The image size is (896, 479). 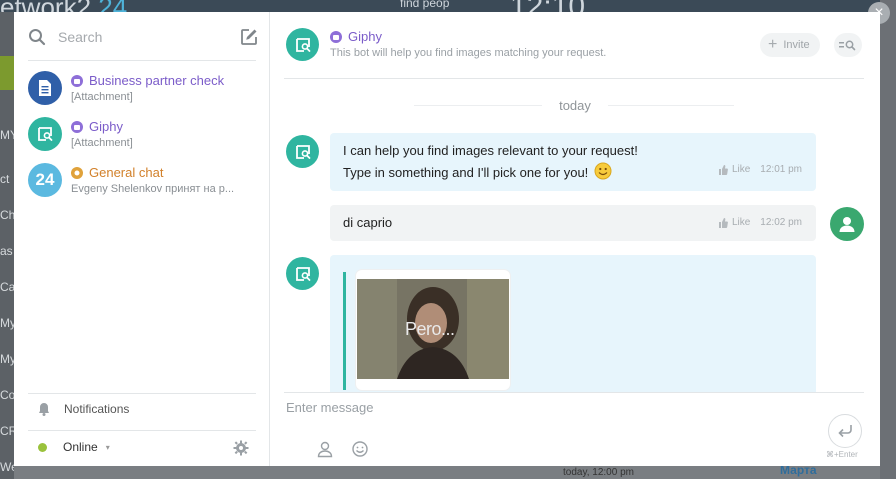 I want to click on document-icon, so click(x=45, y=88).